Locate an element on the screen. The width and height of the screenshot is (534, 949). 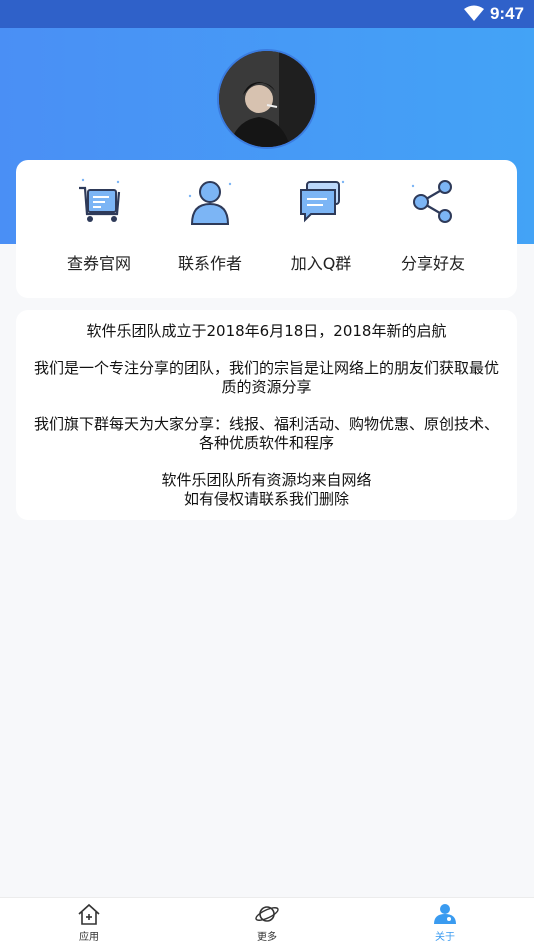
tab-more: 更多 is located at coordinates (267, 922).